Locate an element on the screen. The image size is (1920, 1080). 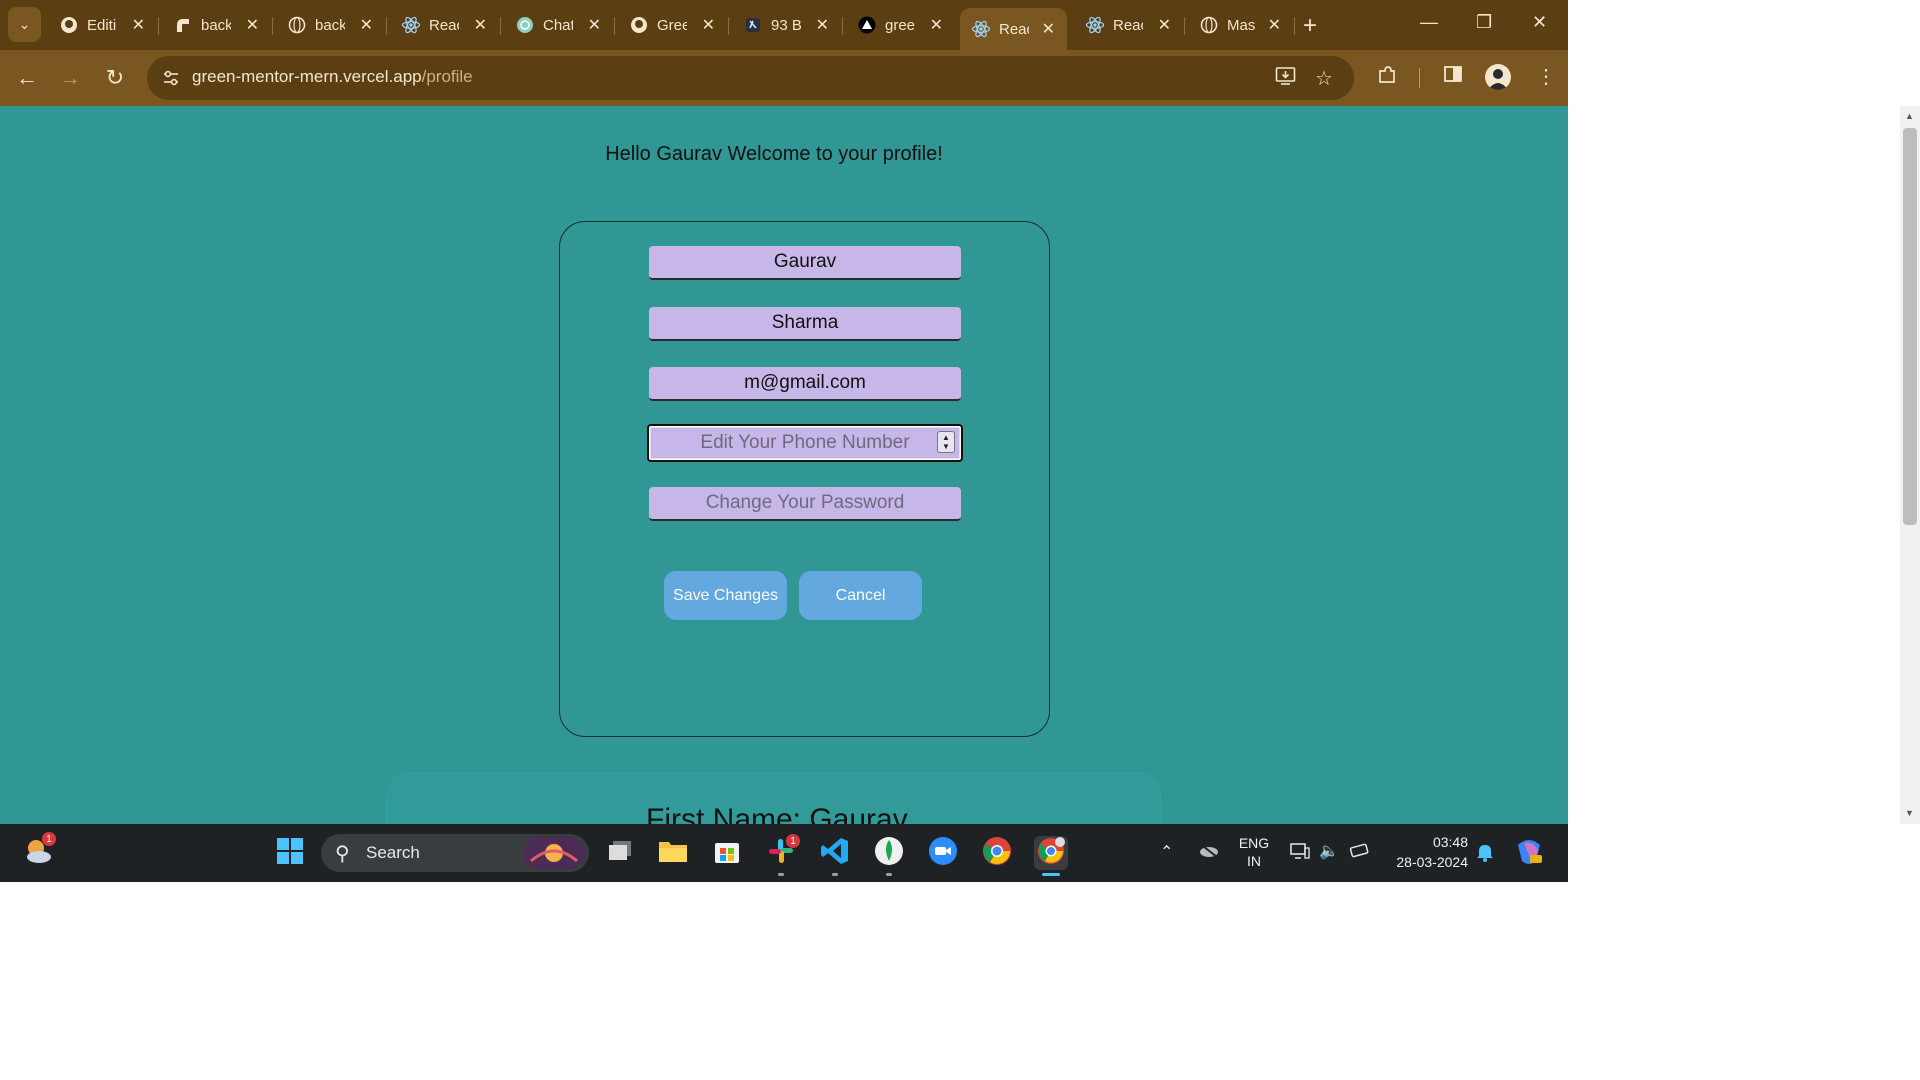
address-bar: green-mentor-mern.vercel.app/profile ☆ is located at coordinates (750, 78).